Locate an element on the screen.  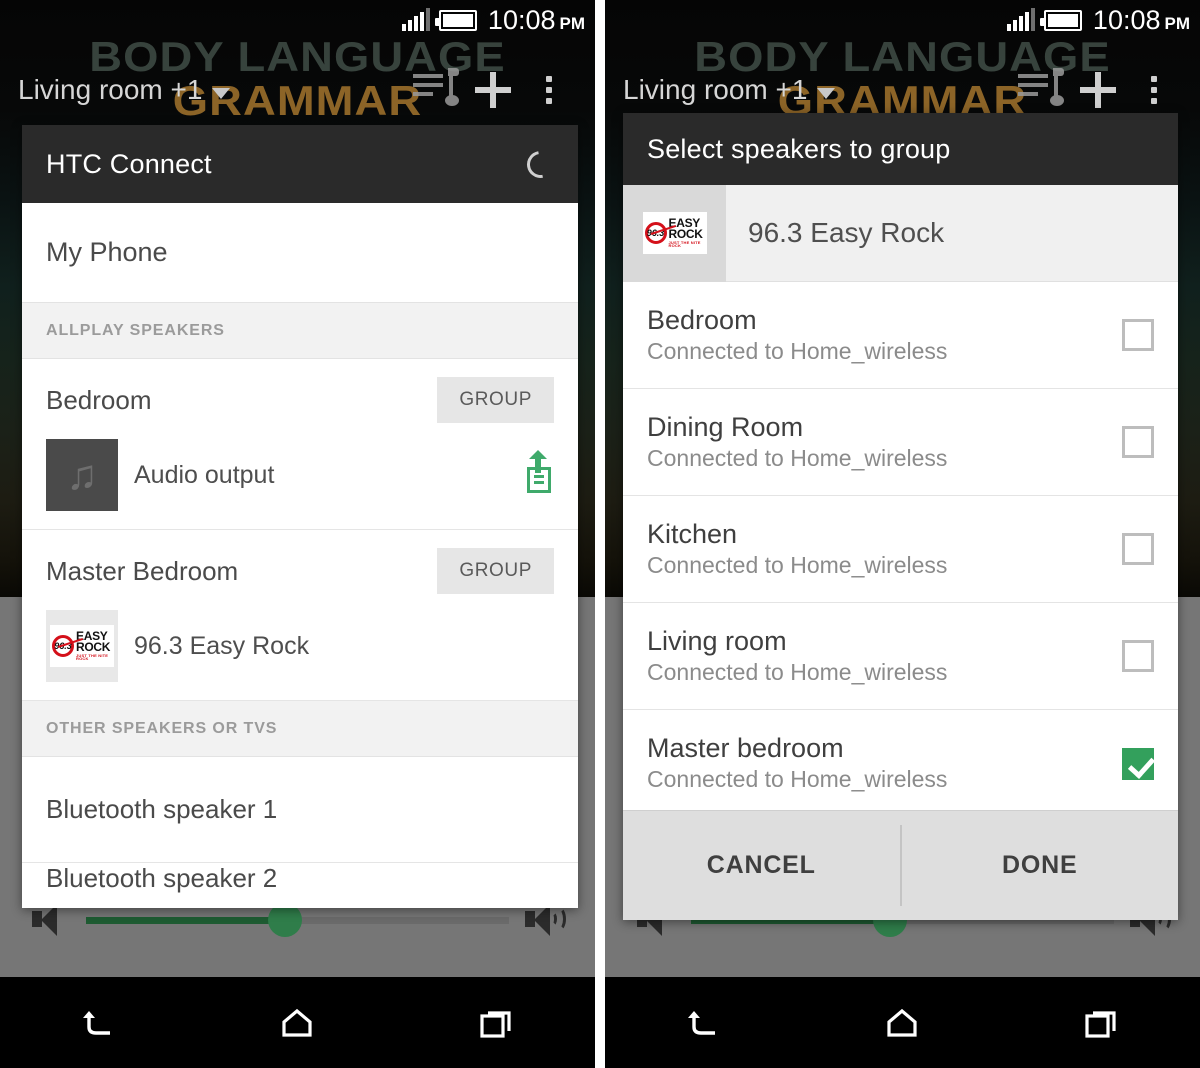
cancel-button: CANCEL is located at coordinates (761, 865).